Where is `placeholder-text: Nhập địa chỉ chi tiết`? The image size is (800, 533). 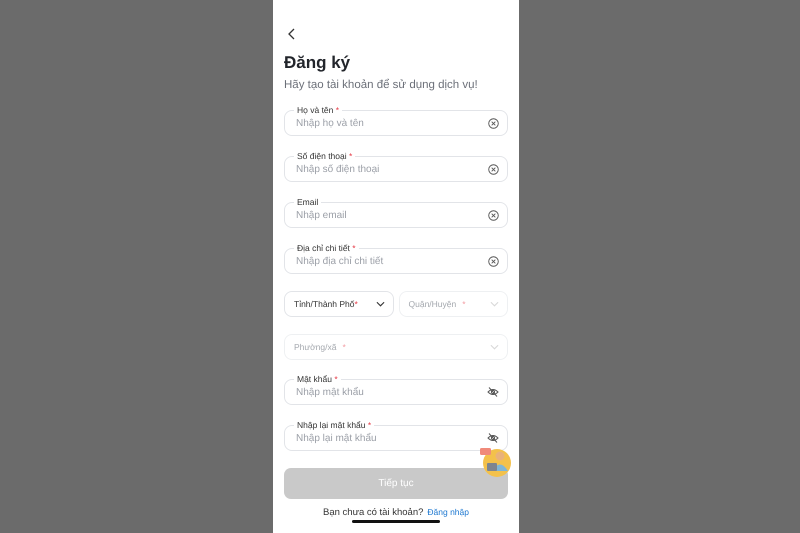
placeholder-text: Nhập địa chỉ chi tiết is located at coordinates (340, 261).